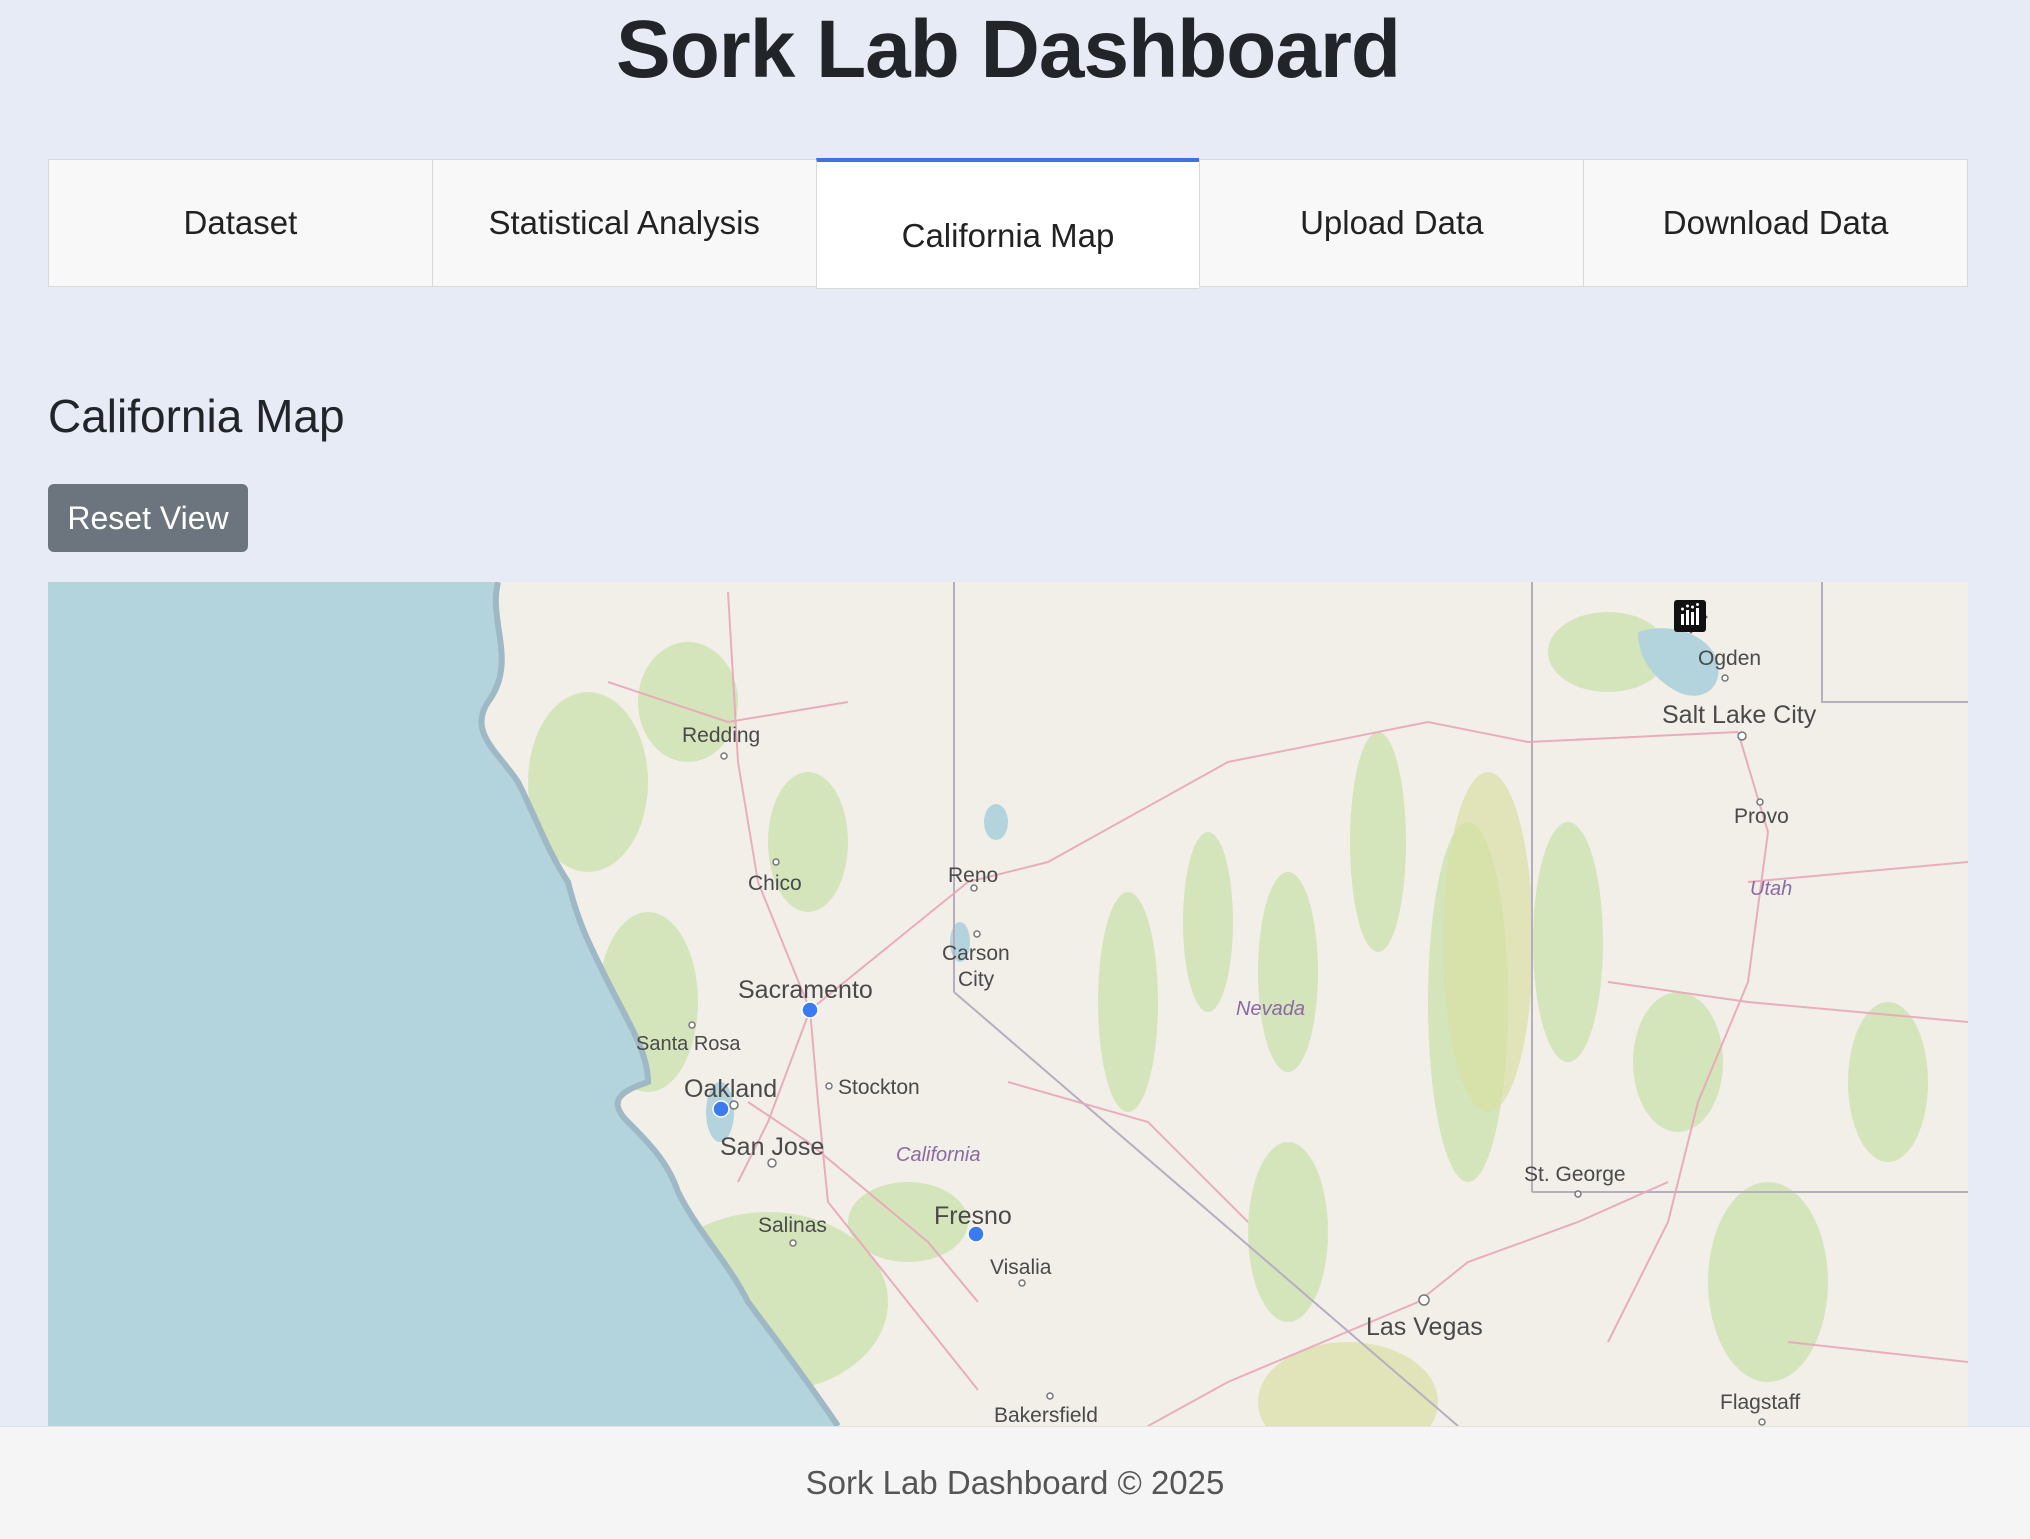  I want to click on footer: Sork Lab Dashboard © 2025, so click(1015, 1482).